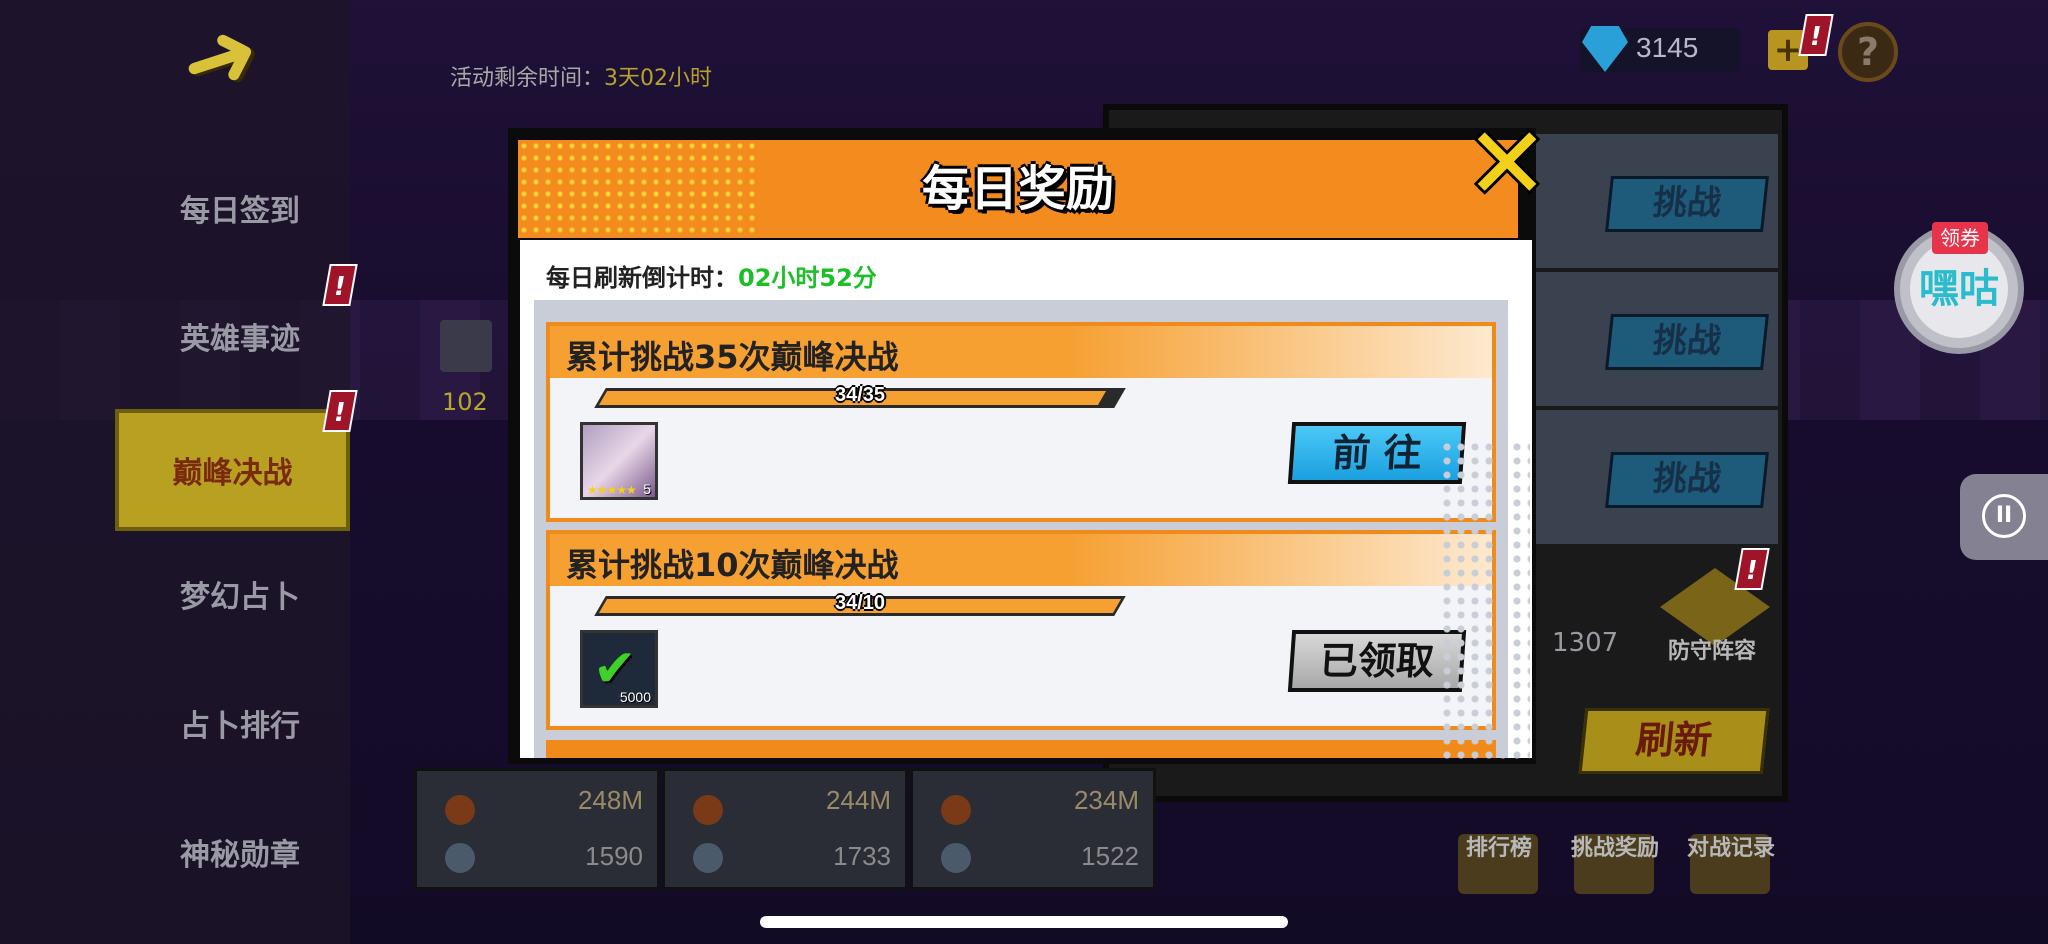 Image resolution: width=2048 pixels, height=944 pixels. What do you see at coordinates (807, 278) in the screenshot?
I see `countdown-value: 02小时52分` at bounding box center [807, 278].